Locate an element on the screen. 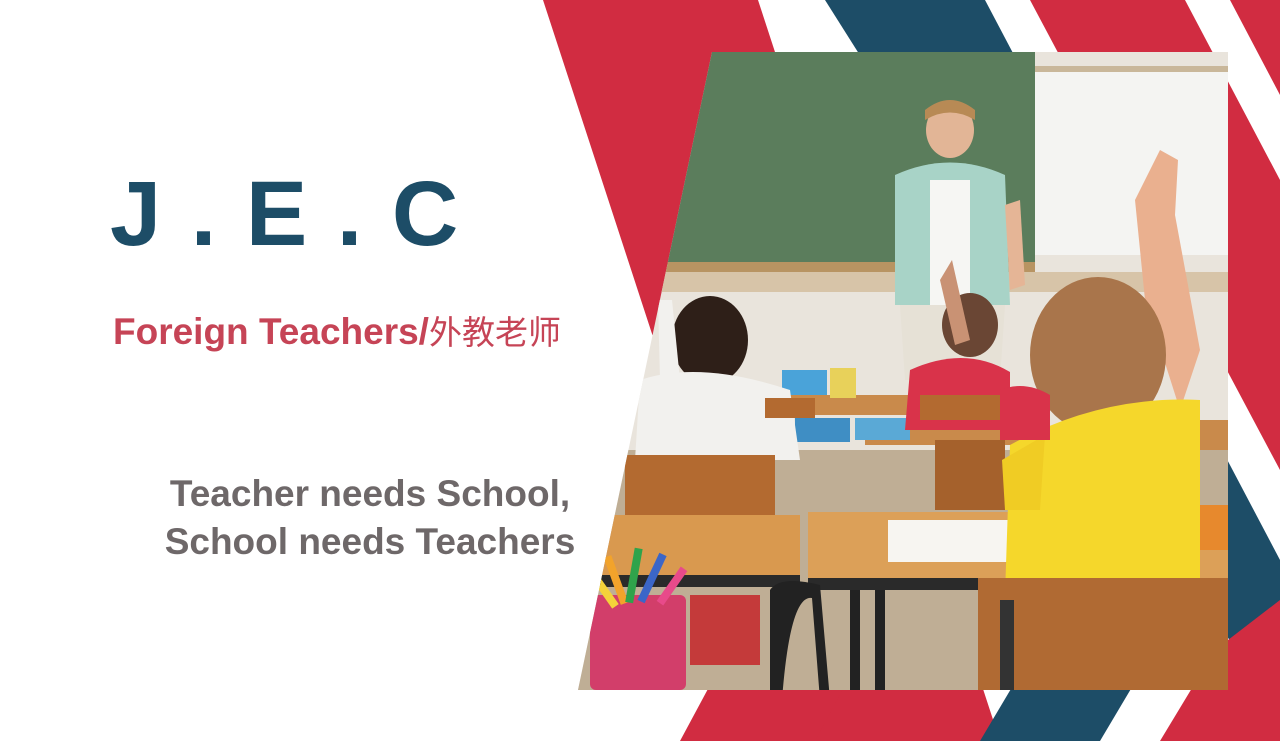 This screenshot has width=1280, height=741. subtitle: Foreign Teachers/外教老师 is located at coordinates (337, 331).